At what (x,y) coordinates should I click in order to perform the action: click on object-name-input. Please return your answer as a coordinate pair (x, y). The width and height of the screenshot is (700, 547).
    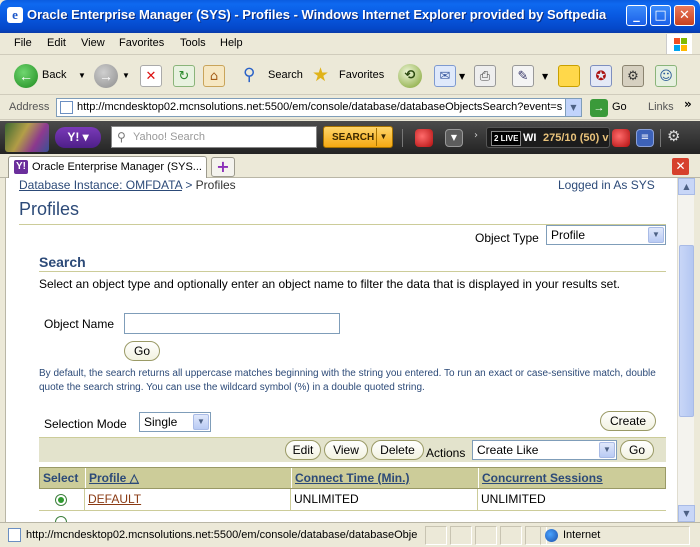
    Looking at the image, I should click on (232, 323).